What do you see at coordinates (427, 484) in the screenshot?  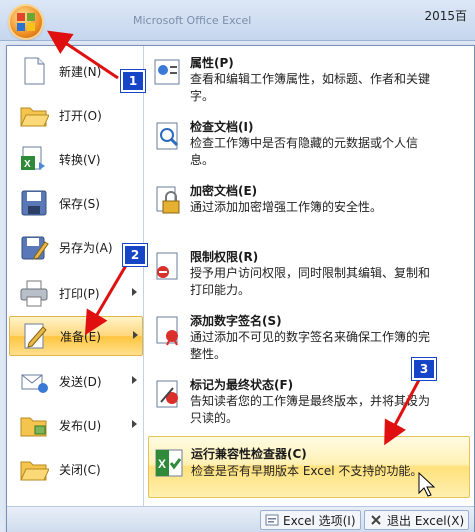 I see `mouse-cursor-icon` at bounding box center [427, 484].